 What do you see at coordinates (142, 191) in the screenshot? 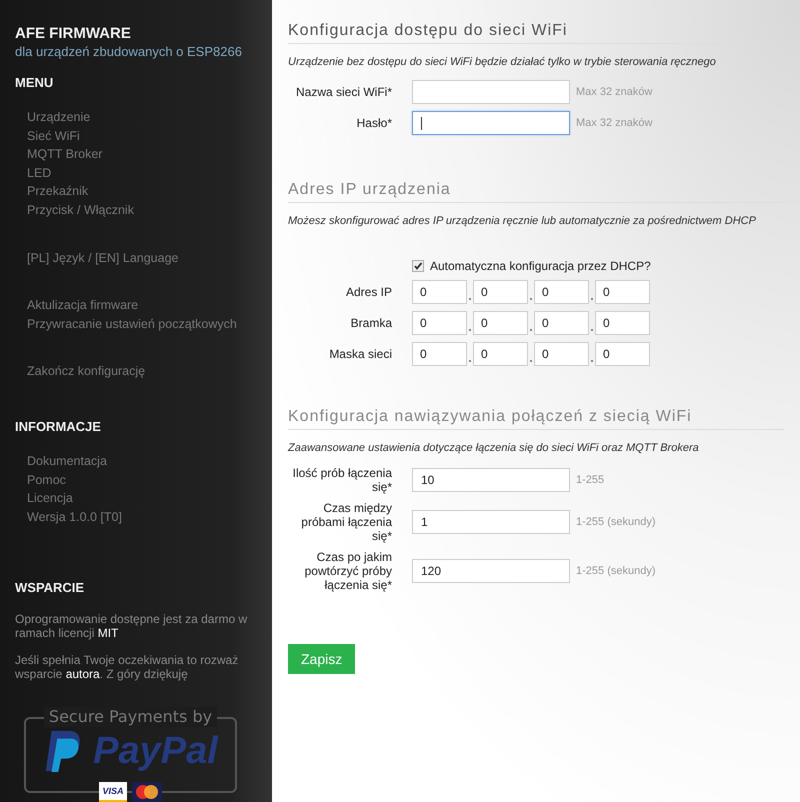
I see `sidebar-link: Przekaźnik` at bounding box center [142, 191].